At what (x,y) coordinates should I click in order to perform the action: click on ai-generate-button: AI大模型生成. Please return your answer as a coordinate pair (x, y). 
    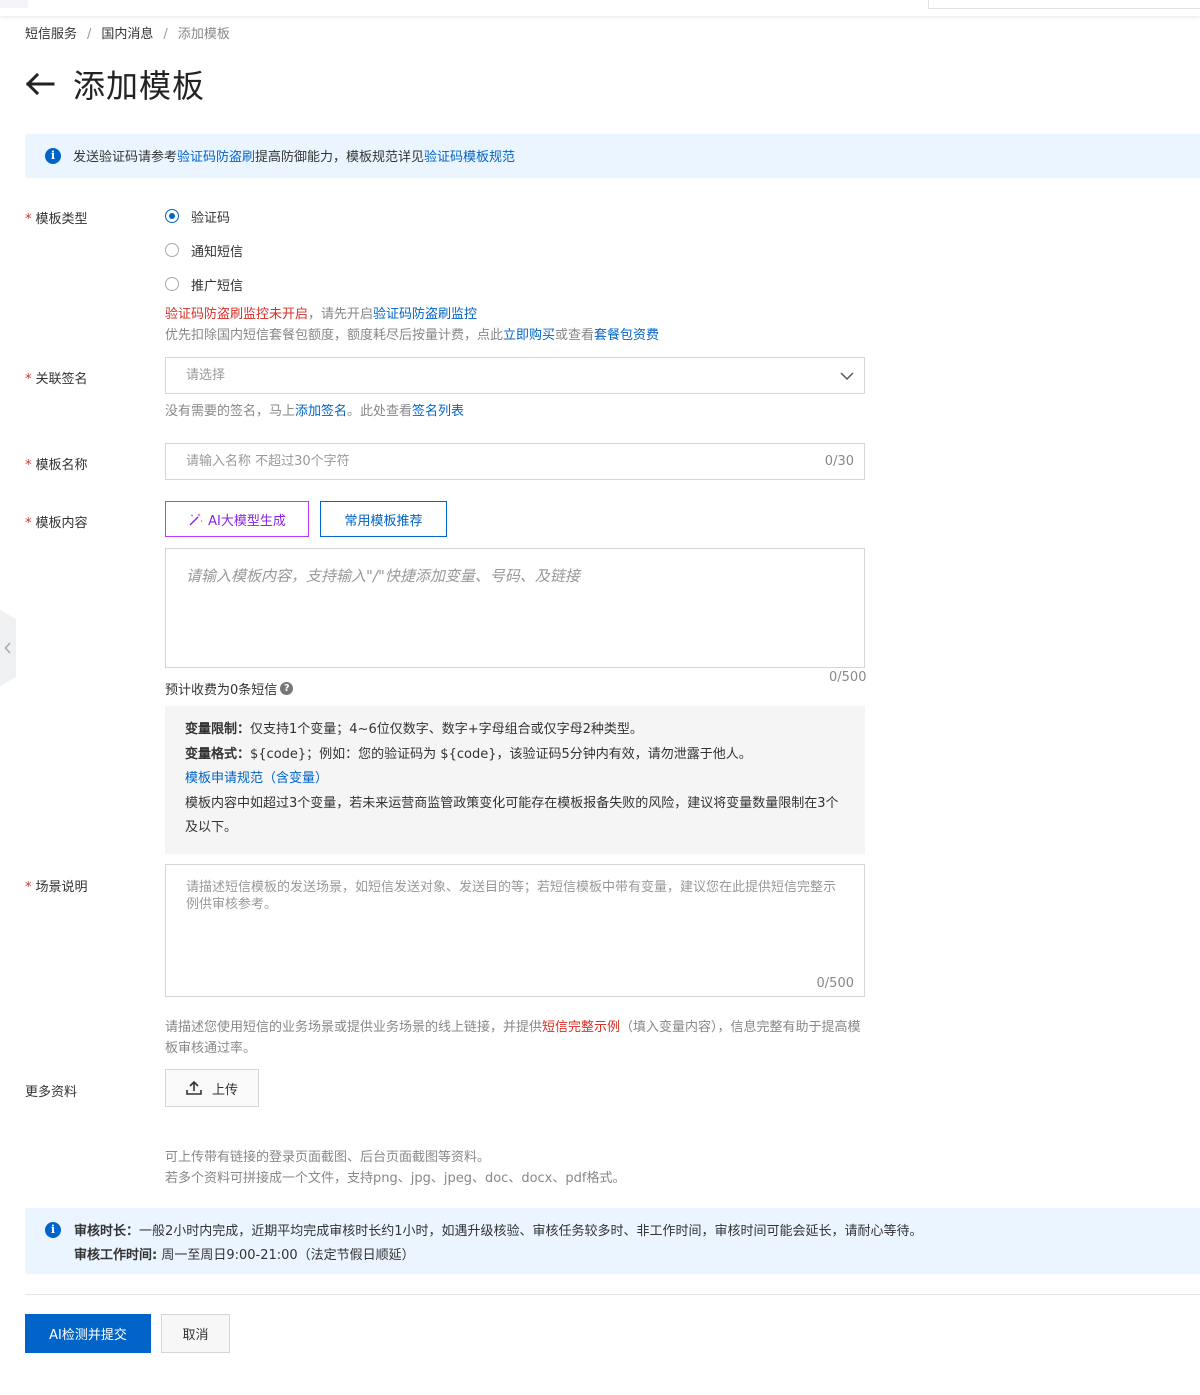
    Looking at the image, I should click on (237, 519).